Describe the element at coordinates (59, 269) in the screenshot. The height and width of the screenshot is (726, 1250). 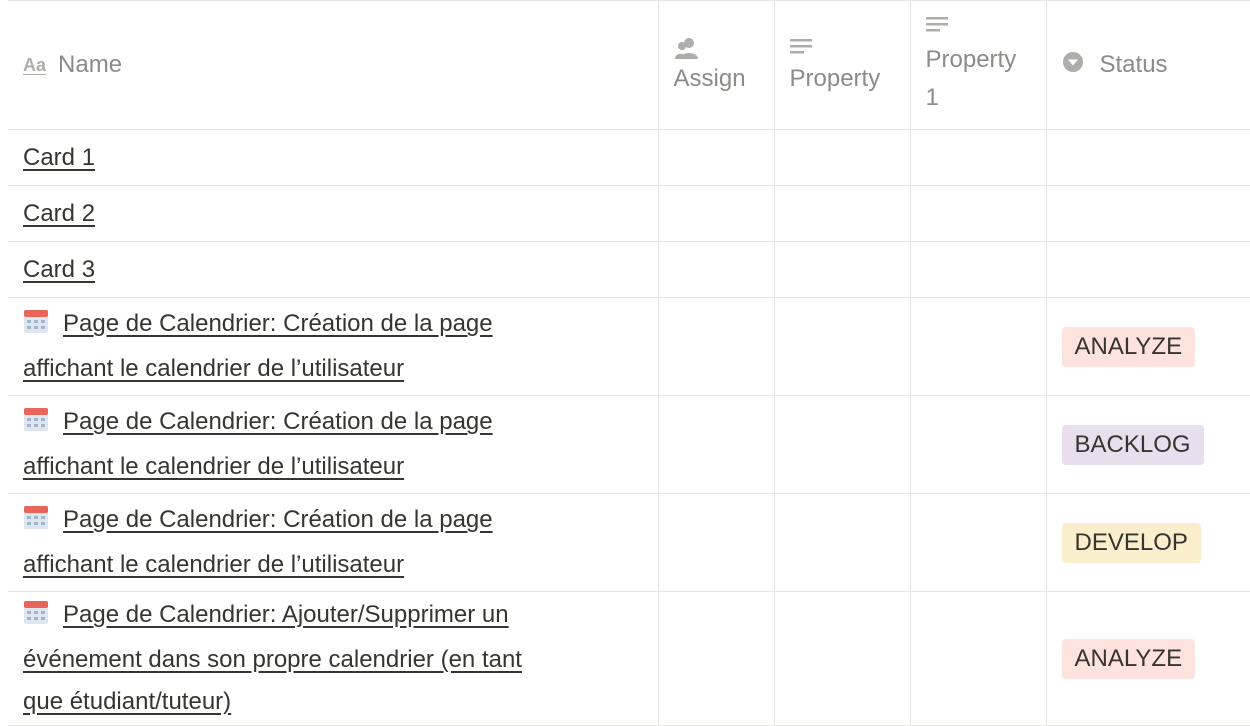
I see `page-link: Card 3` at that location.